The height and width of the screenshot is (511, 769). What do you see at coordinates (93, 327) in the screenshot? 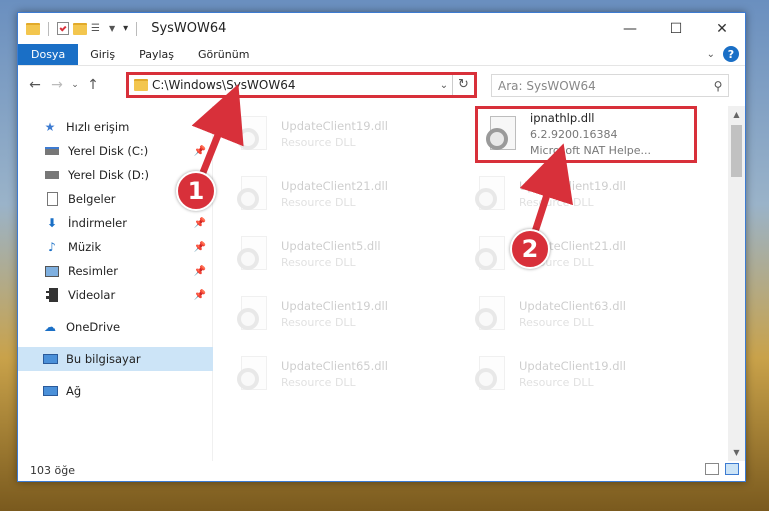
I see `sidebar-item-label: OneDrive` at bounding box center [93, 327].